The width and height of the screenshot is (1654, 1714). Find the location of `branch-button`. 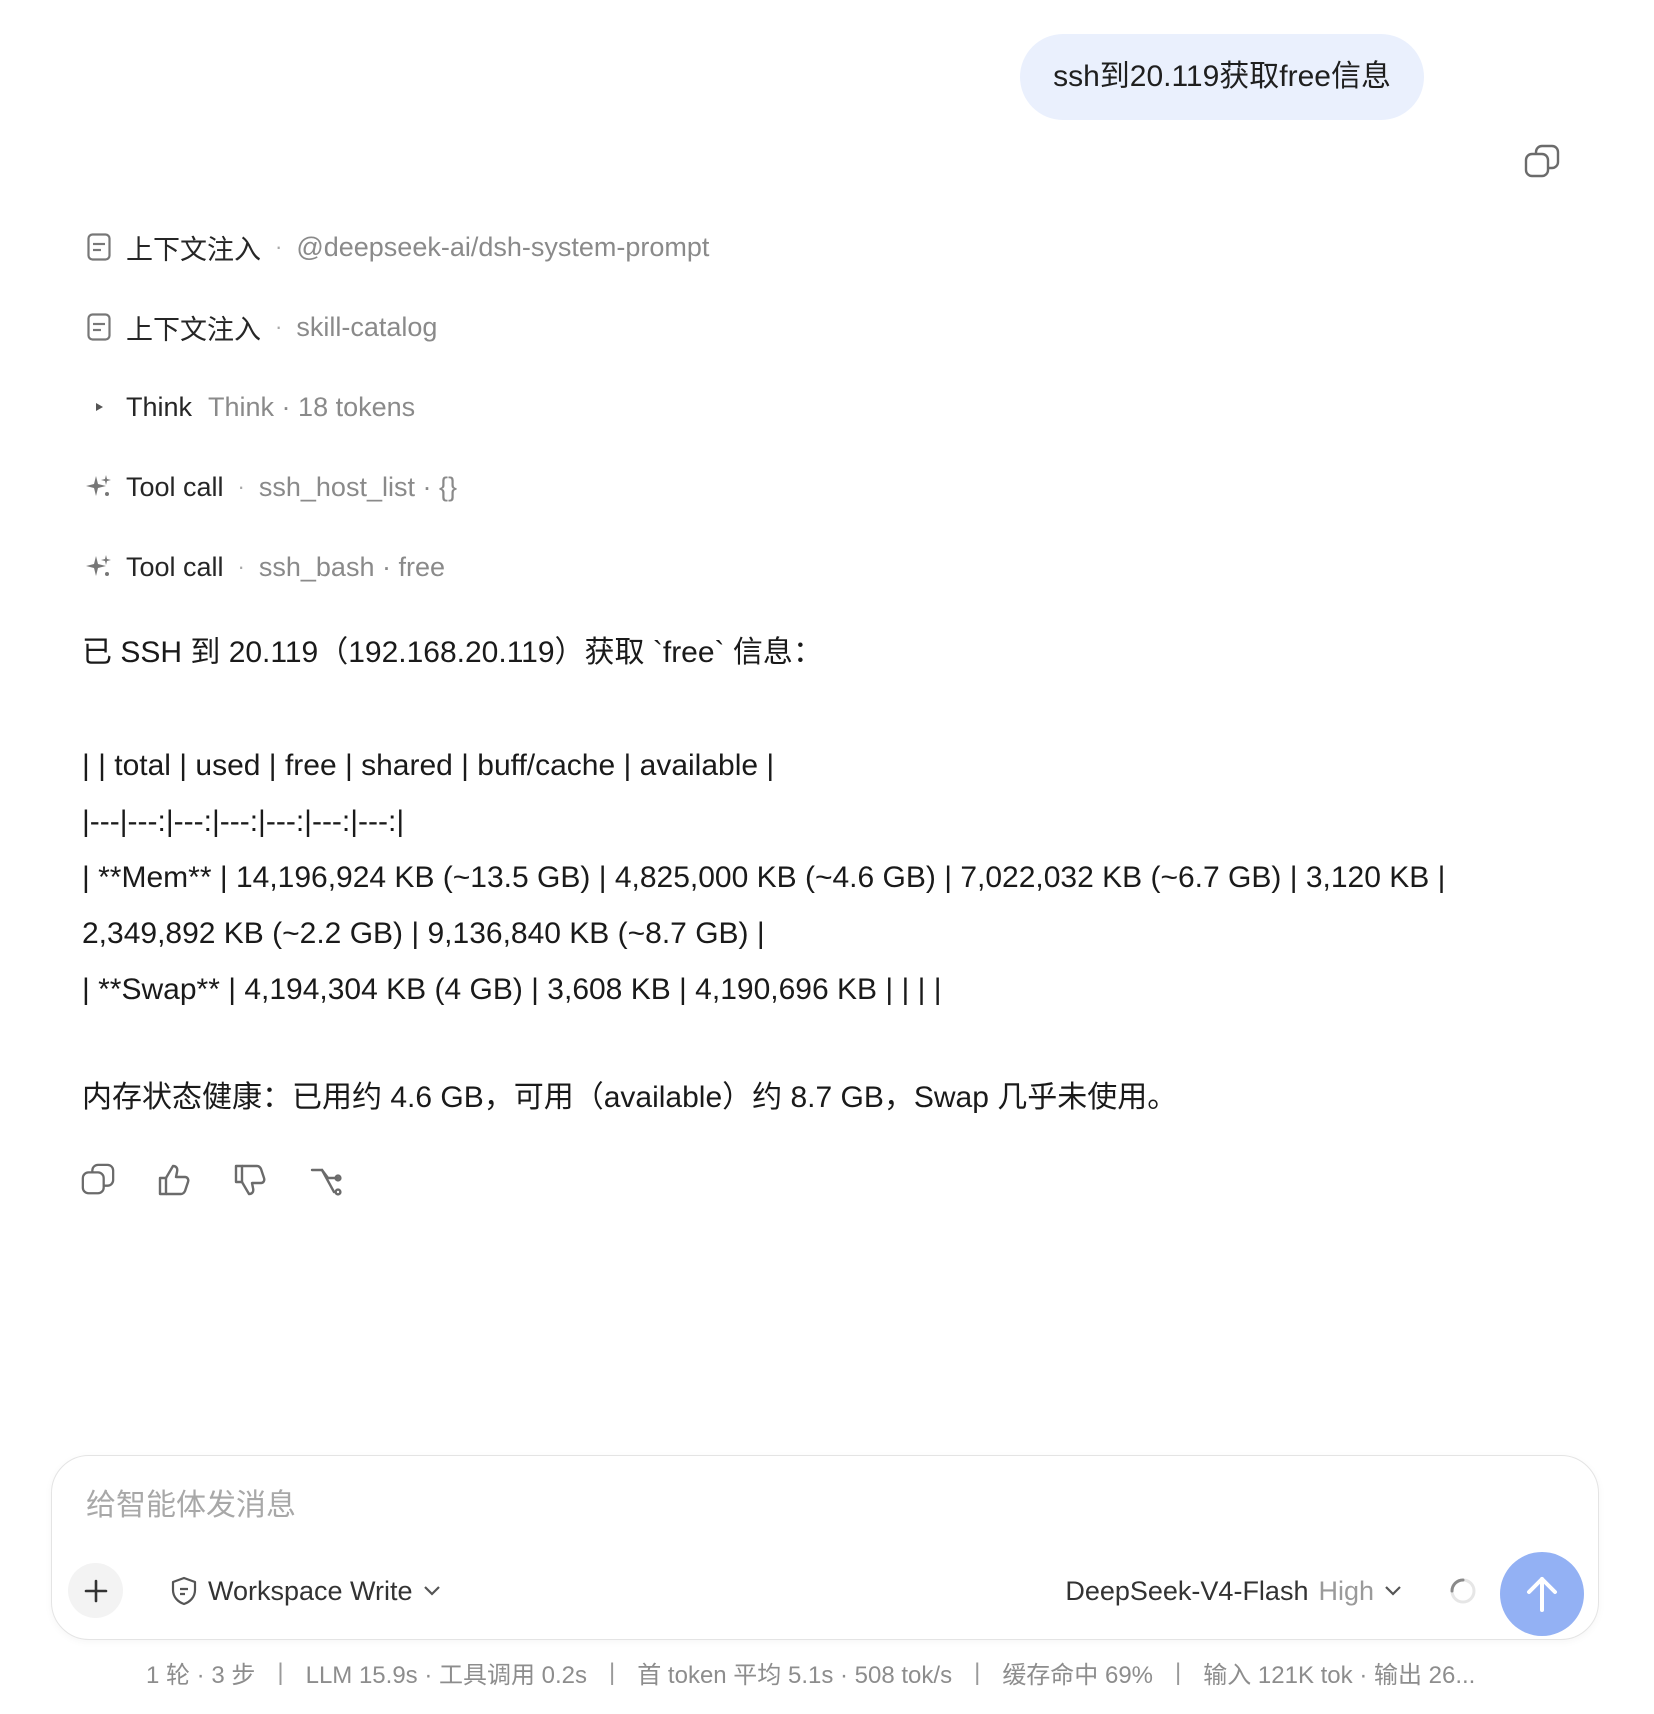

branch-button is located at coordinates (326, 1180).